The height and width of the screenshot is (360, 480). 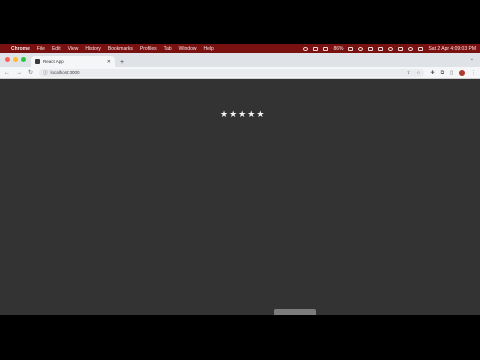 What do you see at coordinates (371, 48) in the screenshot?
I see `bluetooth-icon` at bounding box center [371, 48].